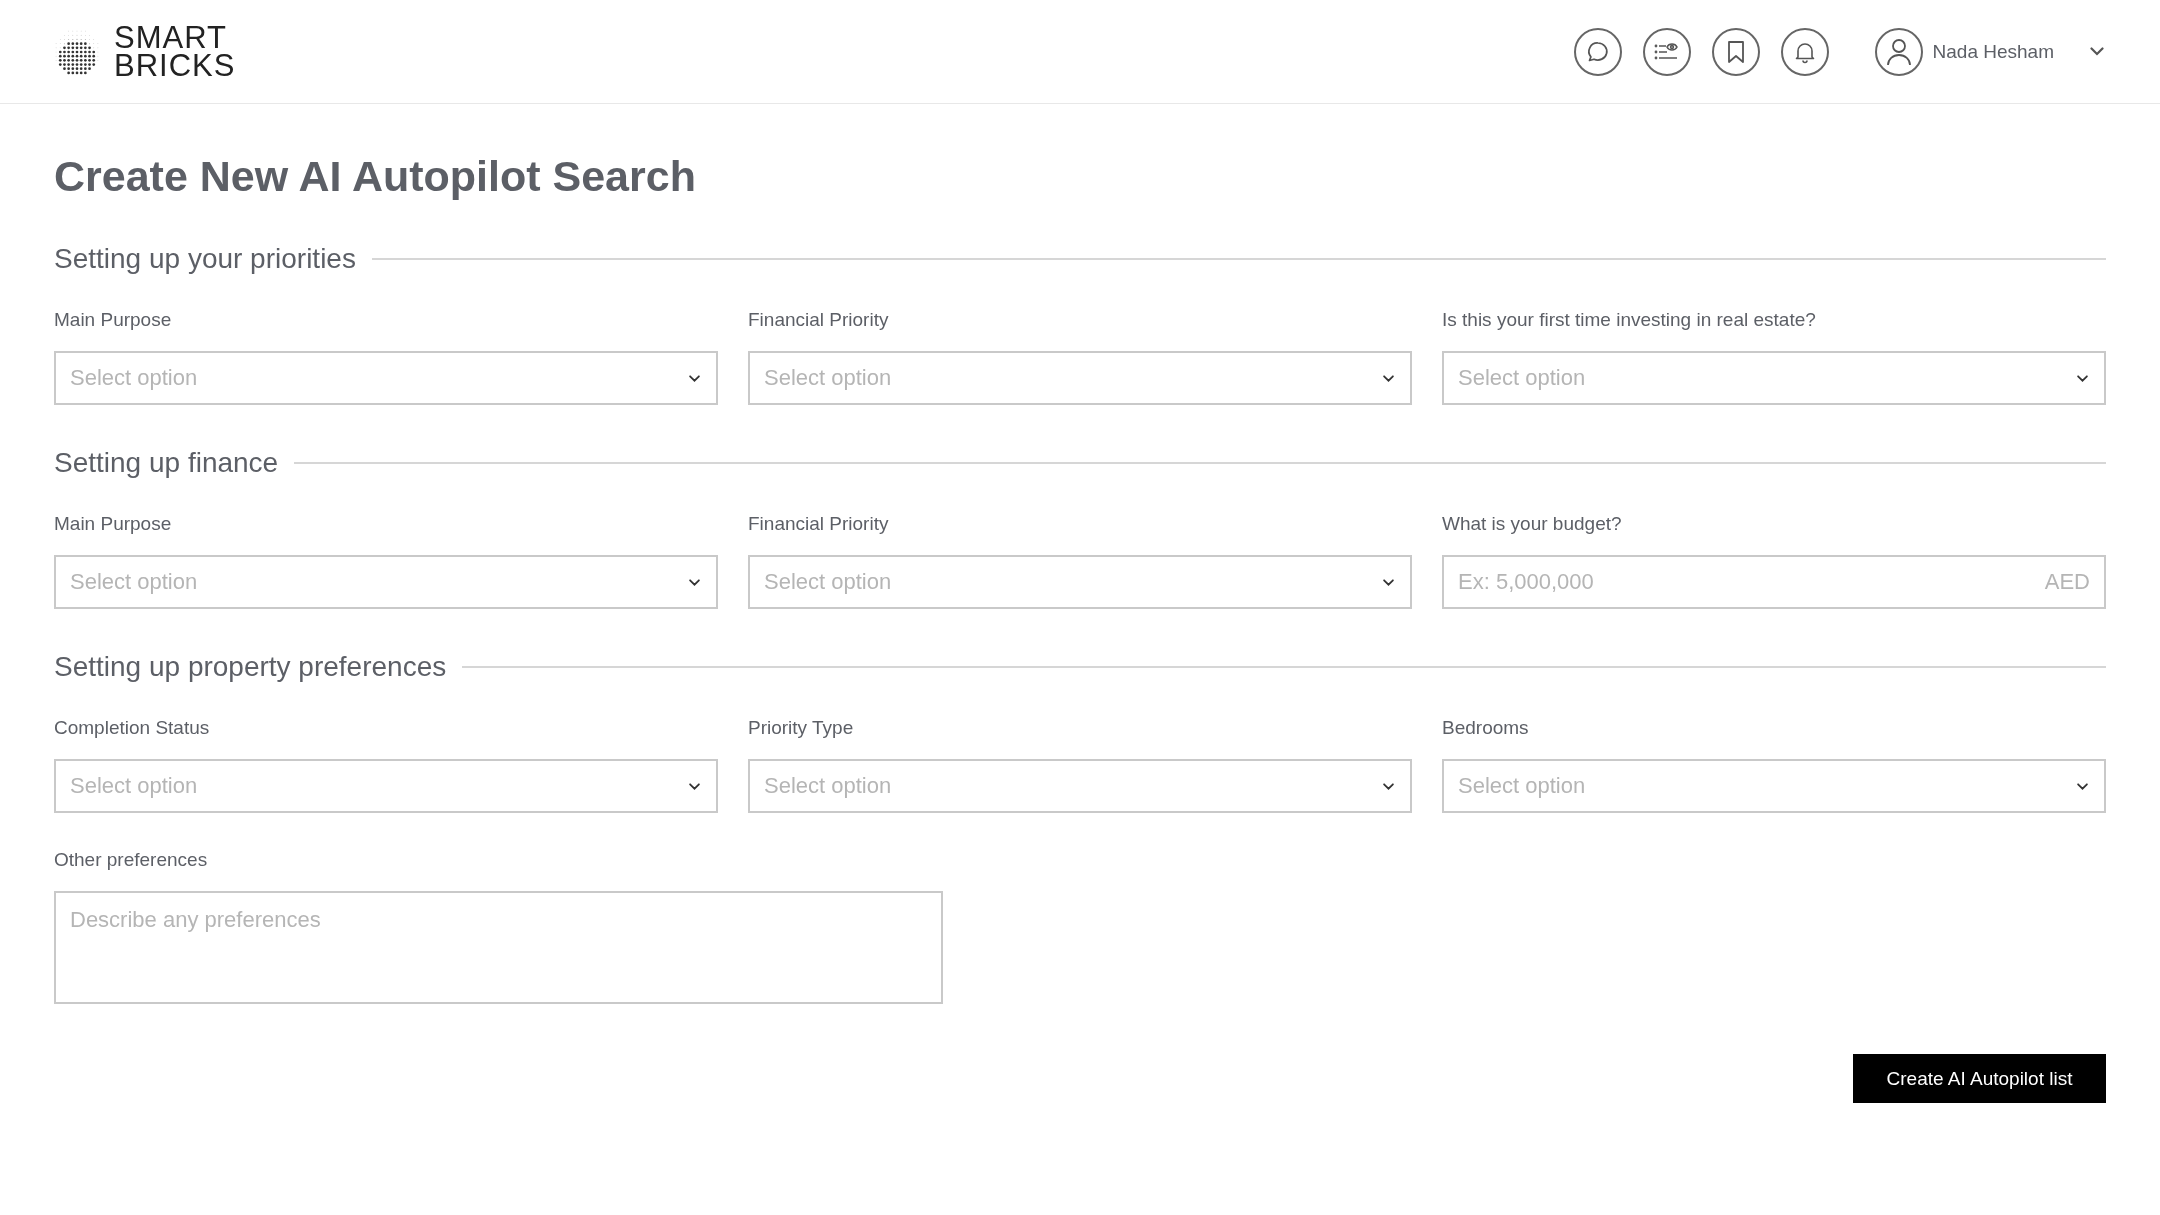 This screenshot has height=1215, width=2160. I want to click on section-title: Setting up property preferences, so click(250, 667).